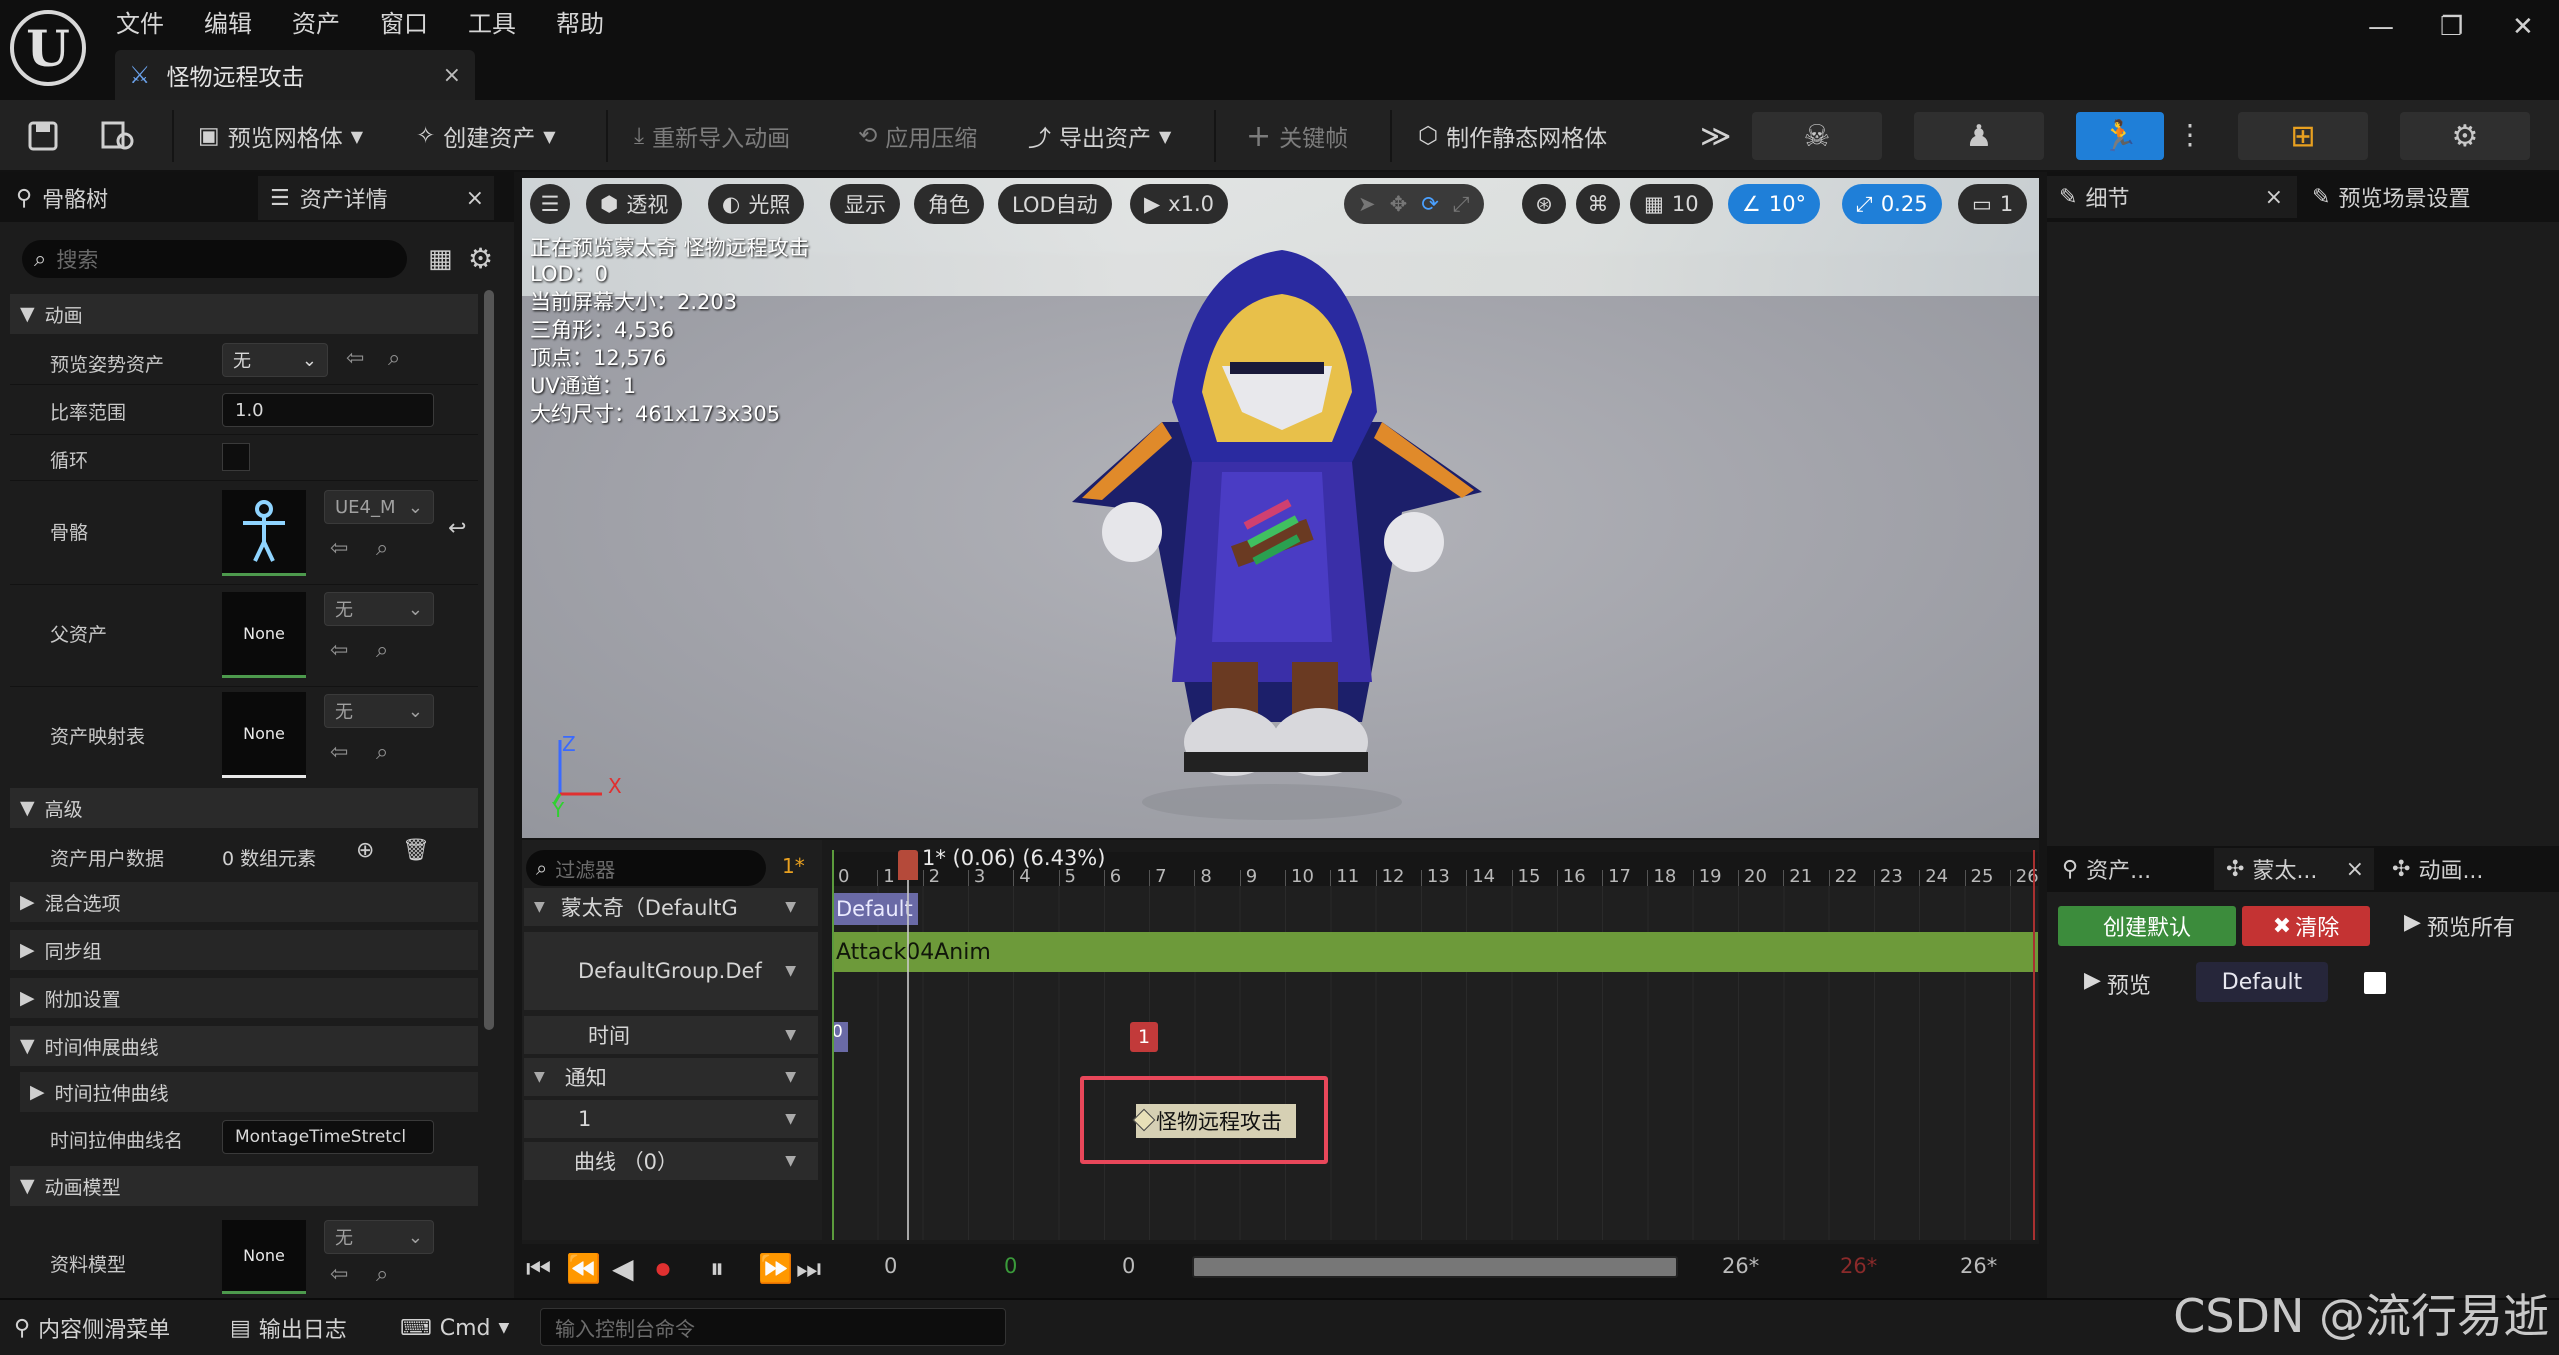 Image resolution: width=2559 pixels, height=1355 pixels. I want to click on camera-speed-button: ▭ 1, so click(1993, 204).